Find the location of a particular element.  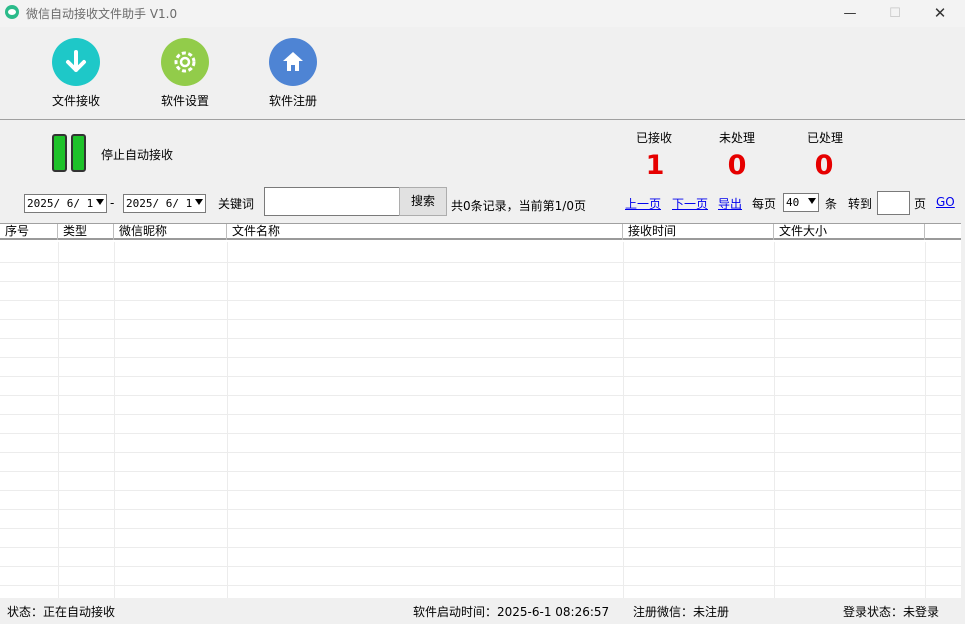

search-button: 搜索 is located at coordinates (423, 201).